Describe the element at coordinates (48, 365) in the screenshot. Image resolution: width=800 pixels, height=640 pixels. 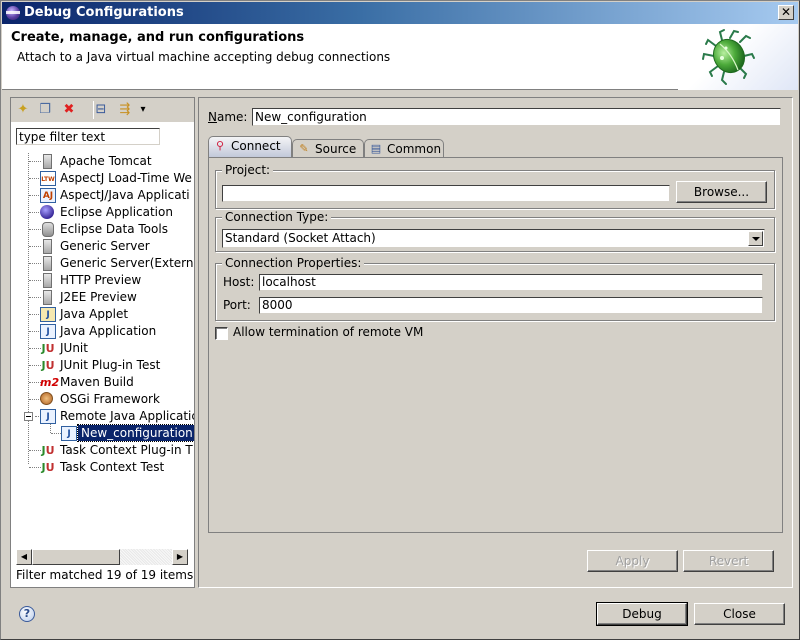
I see `junit-plugin-icon: JU` at that location.